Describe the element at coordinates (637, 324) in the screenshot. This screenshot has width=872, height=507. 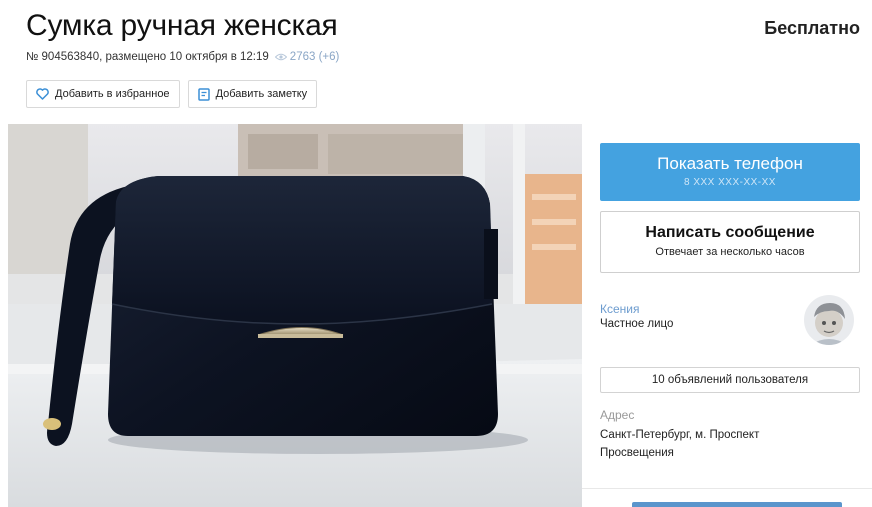
I see `seller-type: Частное лицо` at that location.